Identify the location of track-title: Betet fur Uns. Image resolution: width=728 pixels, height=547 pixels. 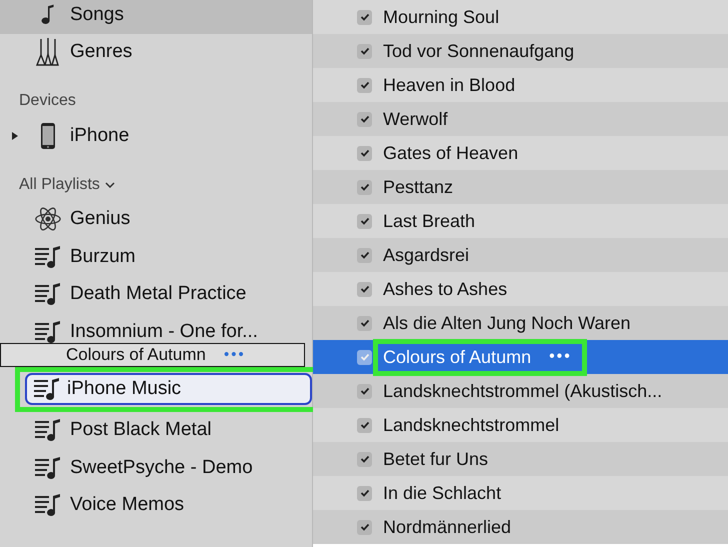
(435, 459).